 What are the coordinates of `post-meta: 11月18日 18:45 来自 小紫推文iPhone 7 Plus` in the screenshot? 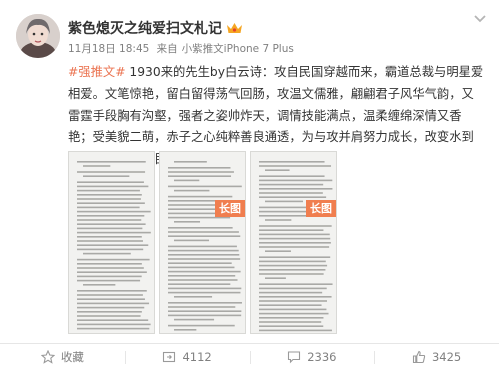 It's located at (183, 48).